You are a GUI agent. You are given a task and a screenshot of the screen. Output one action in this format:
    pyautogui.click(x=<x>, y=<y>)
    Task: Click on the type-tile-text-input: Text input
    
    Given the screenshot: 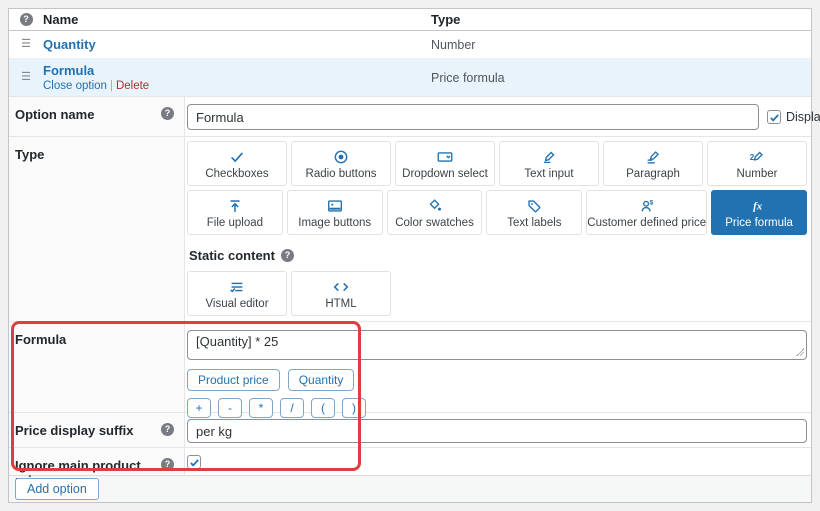 What is the action you would take?
    pyautogui.click(x=549, y=163)
    